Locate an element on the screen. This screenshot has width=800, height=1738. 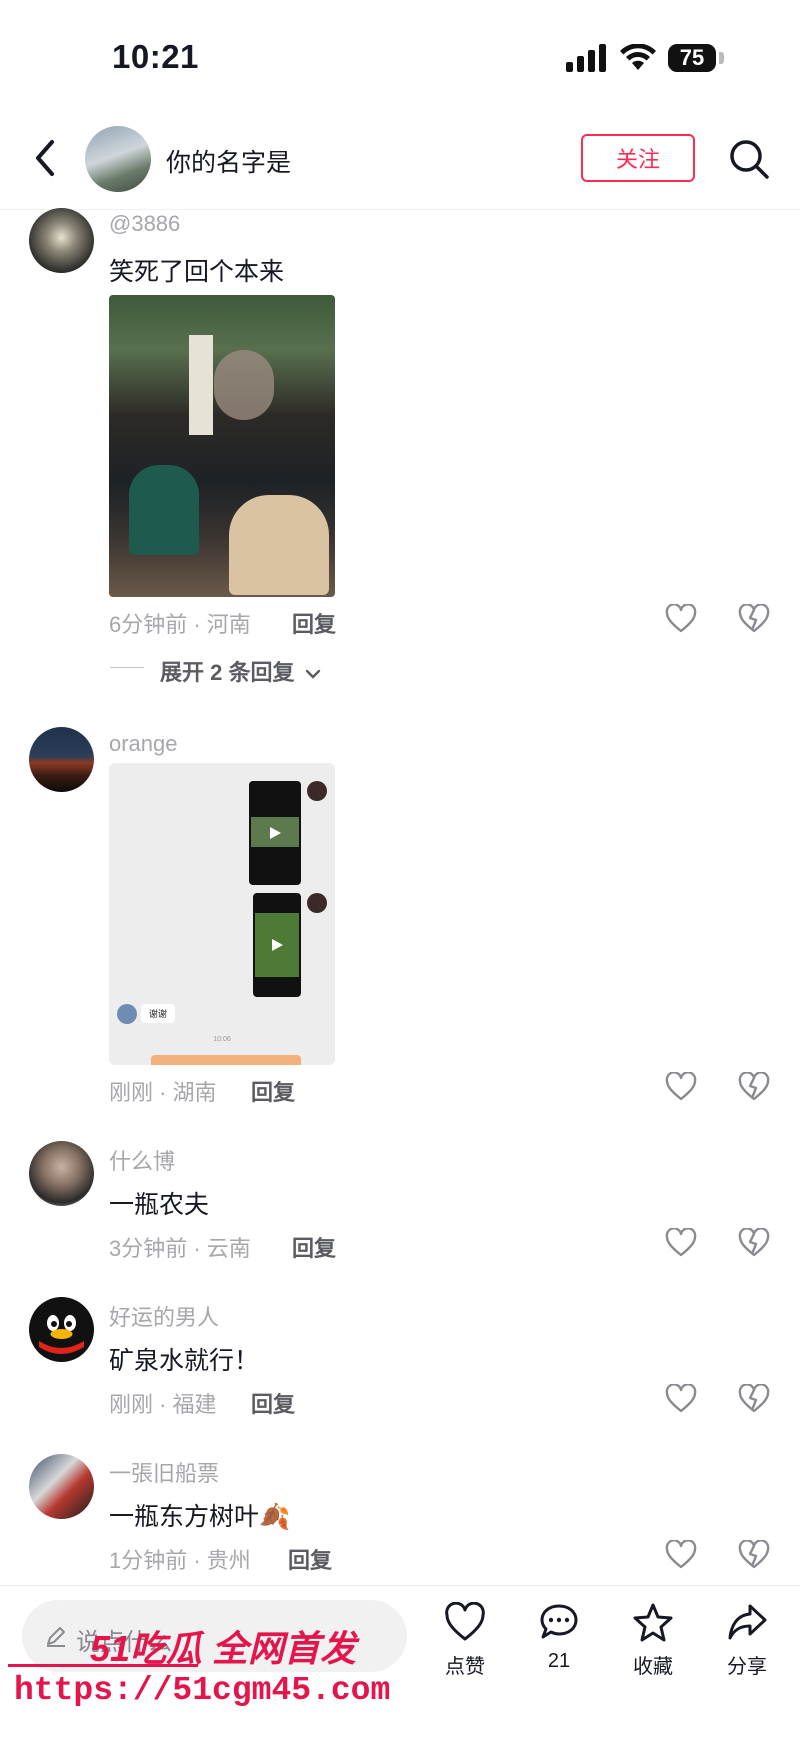
back-arrow-icon is located at coordinates (45, 158).